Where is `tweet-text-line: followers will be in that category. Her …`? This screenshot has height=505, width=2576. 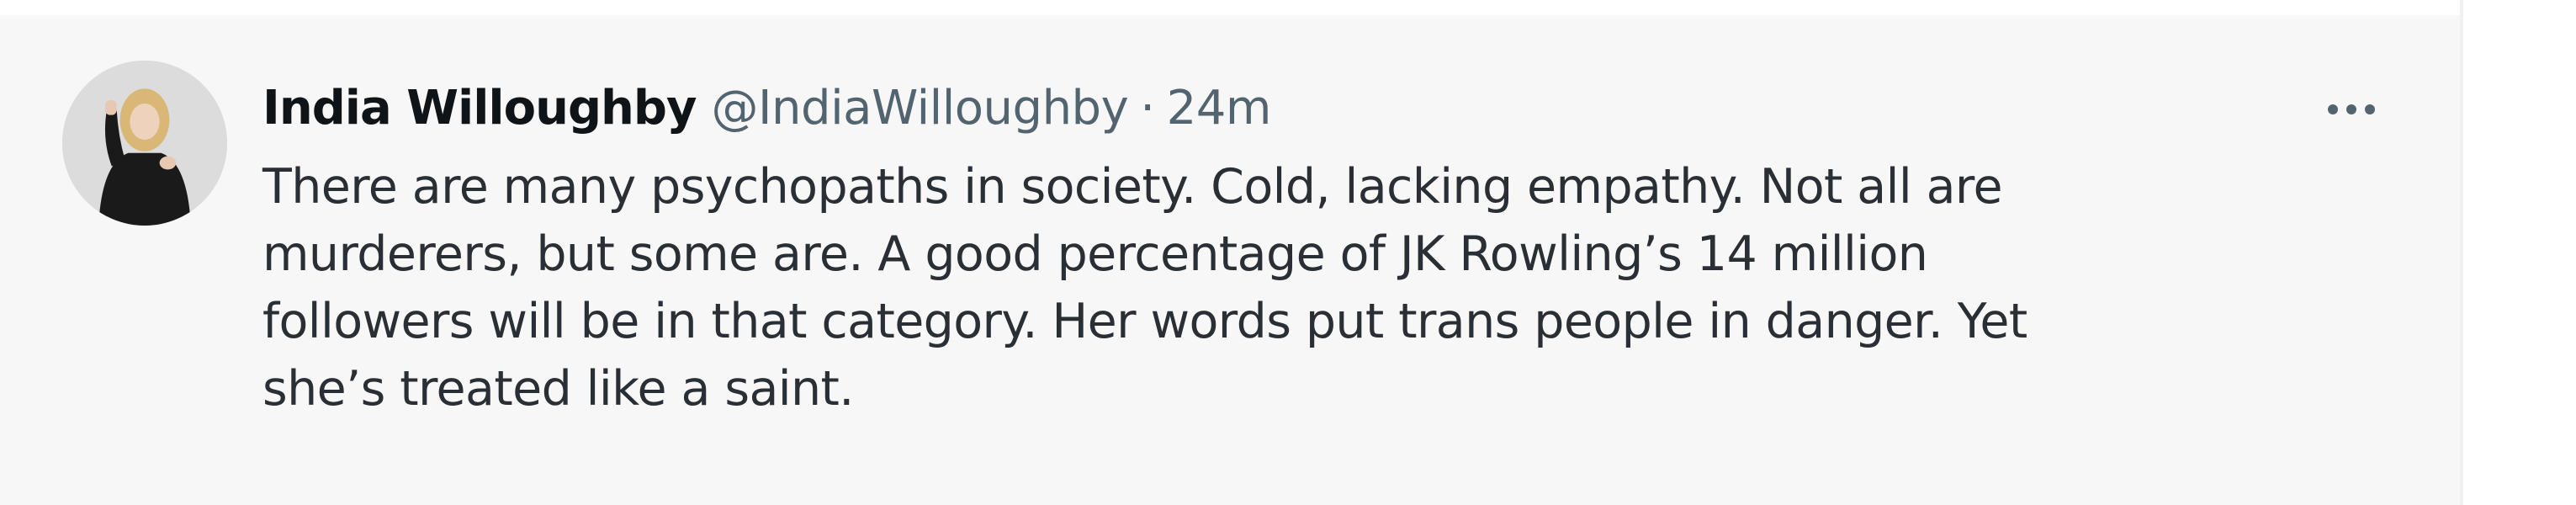
tweet-text-line: followers will be in that category. Her … is located at coordinates (1144, 321).